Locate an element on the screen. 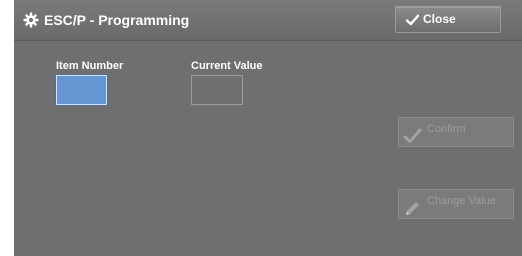 The height and width of the screenshot is (256, 522). close-button-label: Close is located at coordinates (439, 19).